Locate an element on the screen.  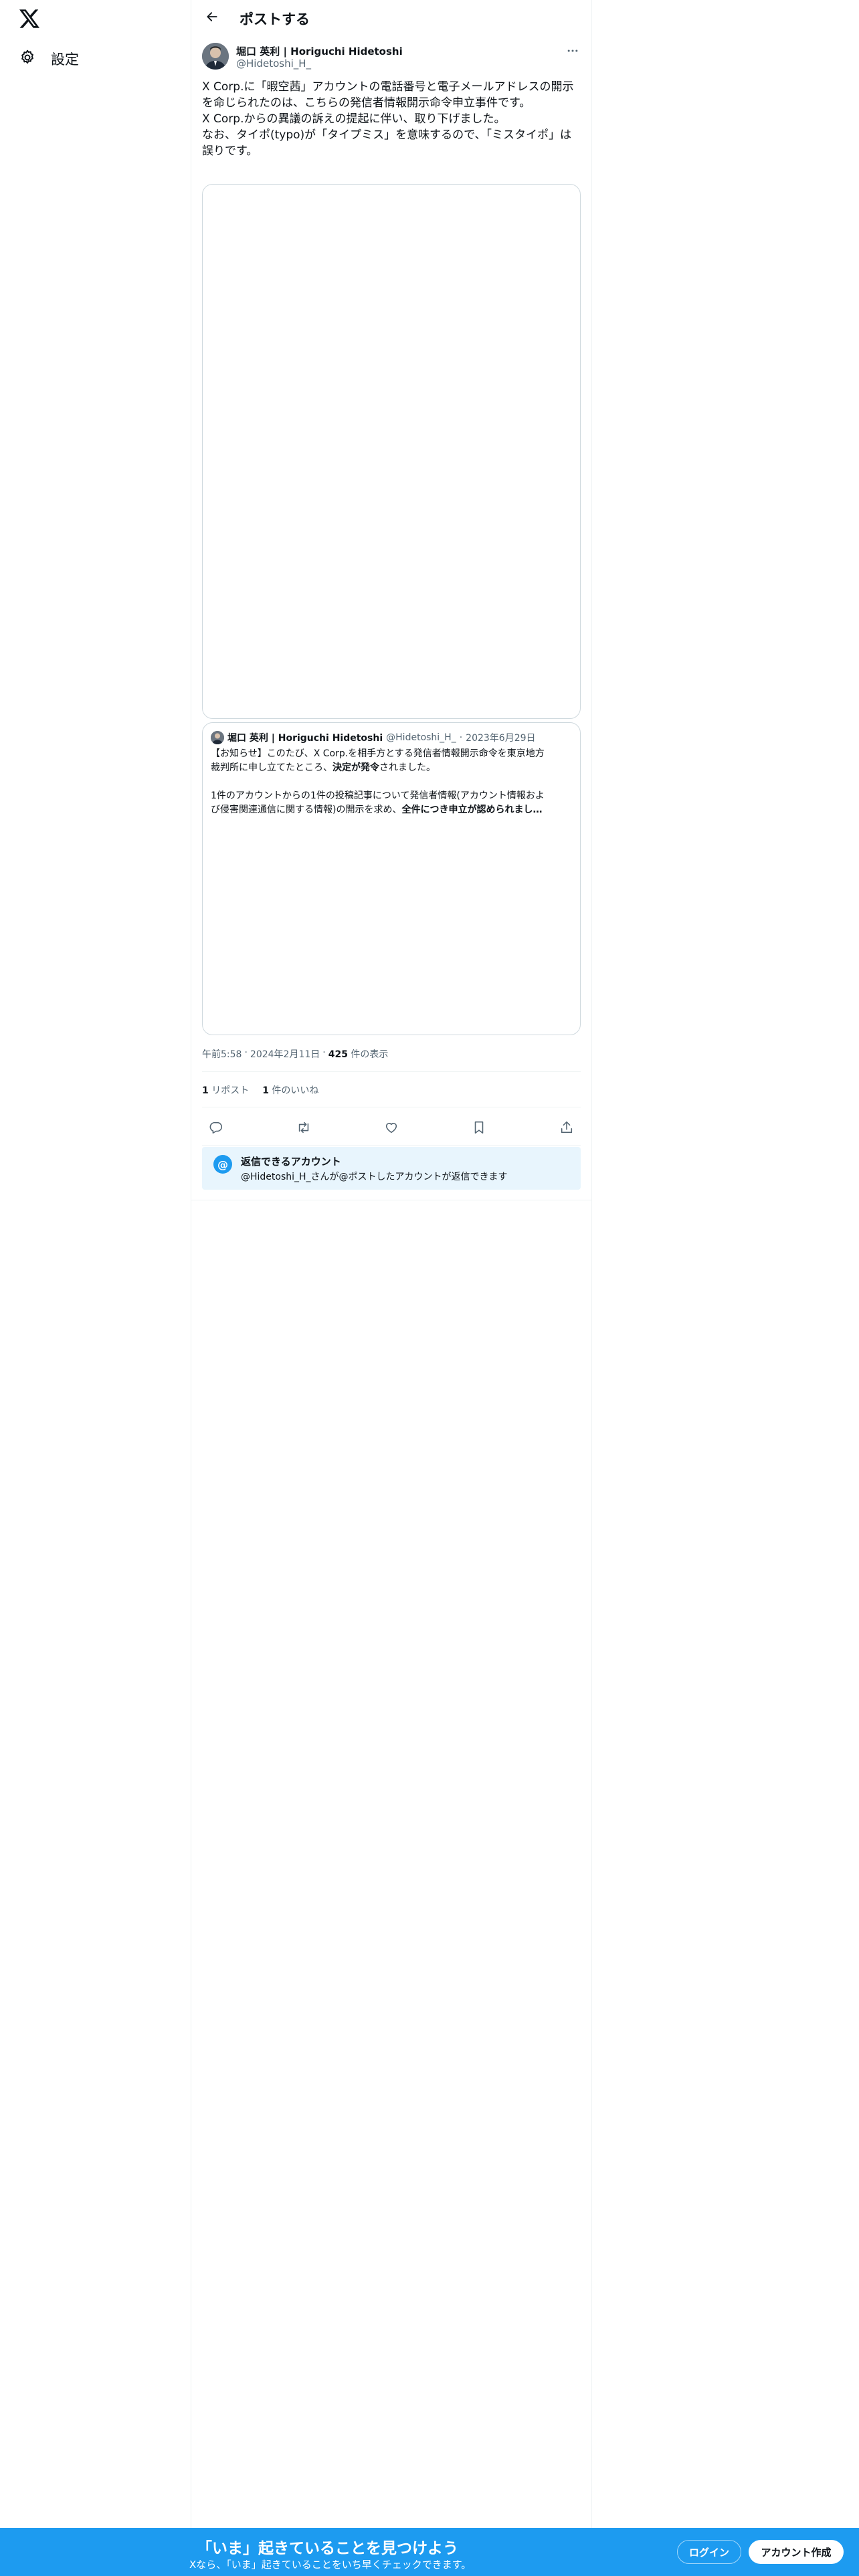
post-actions is located at coordinates (391, 1129).